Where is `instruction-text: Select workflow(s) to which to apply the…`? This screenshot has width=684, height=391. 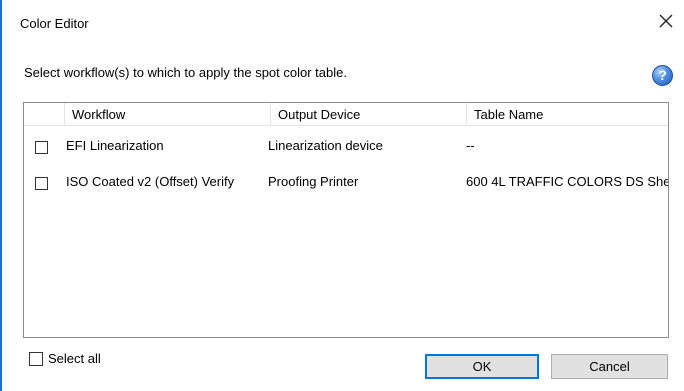 instruction-text: Select workflow(s) to which to apply the… is located at coordinates (185, 72).